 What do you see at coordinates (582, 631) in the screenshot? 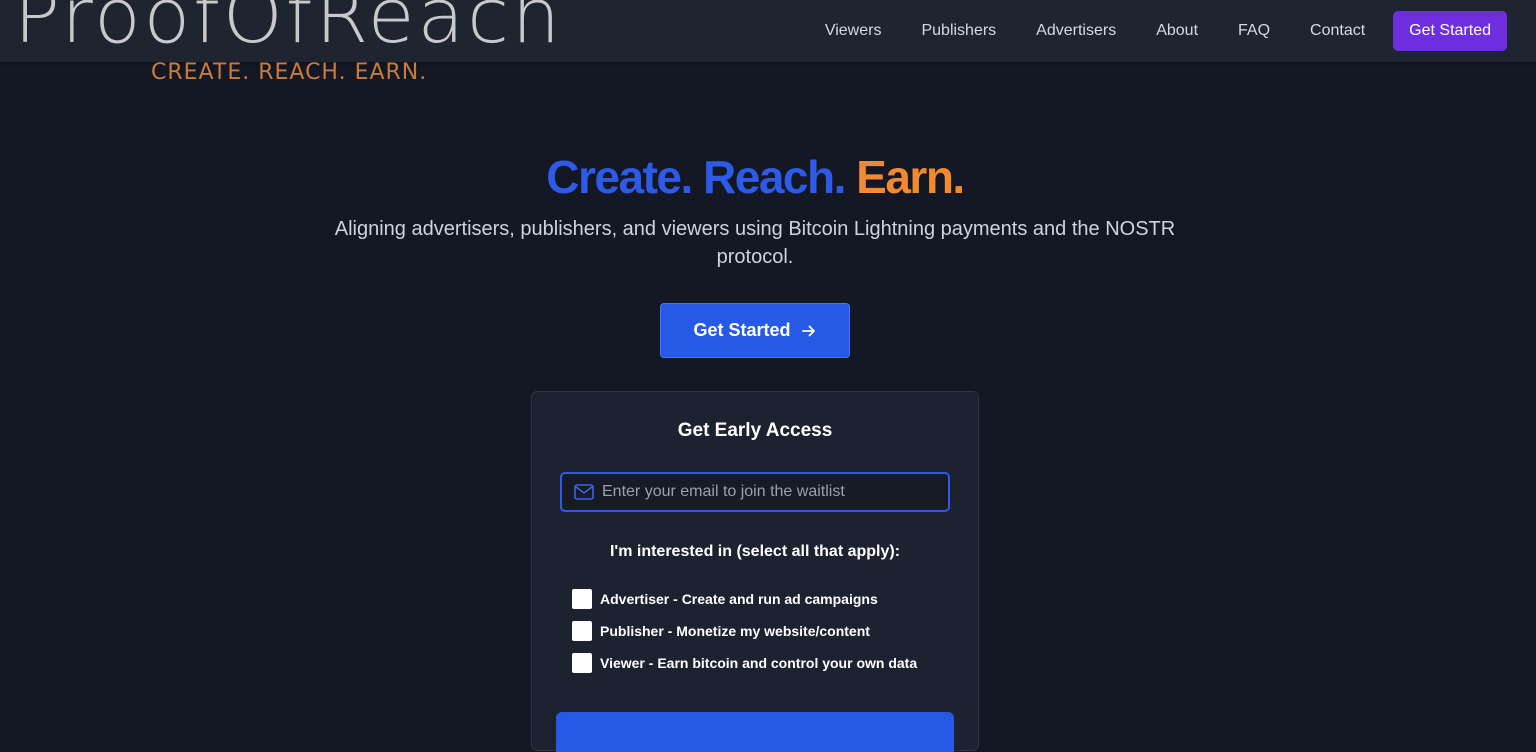
I see `checkbox-publisher` at bounding box center [582, 631].